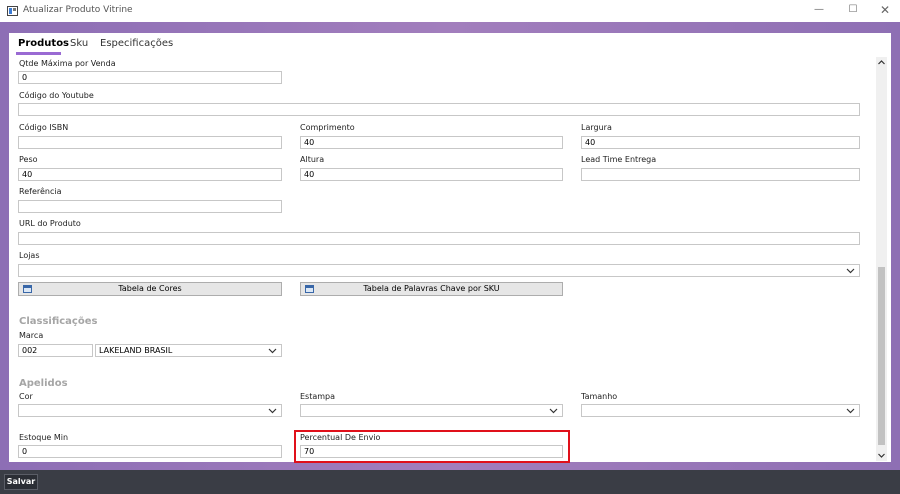 The image size is (900, 494). I want to click on marca-code-input: 002, so click(55, 350).